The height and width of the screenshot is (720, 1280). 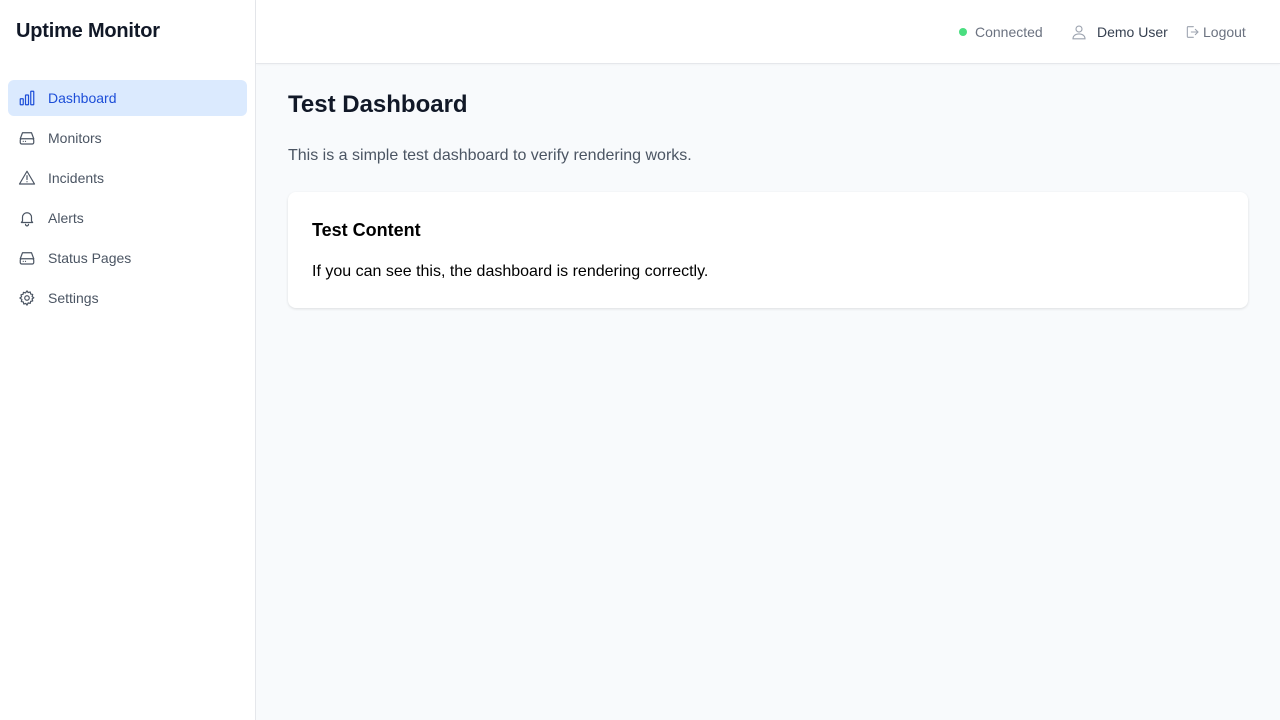 I want to click on page-title: Test Dashboard, so click(x=378, y=104).